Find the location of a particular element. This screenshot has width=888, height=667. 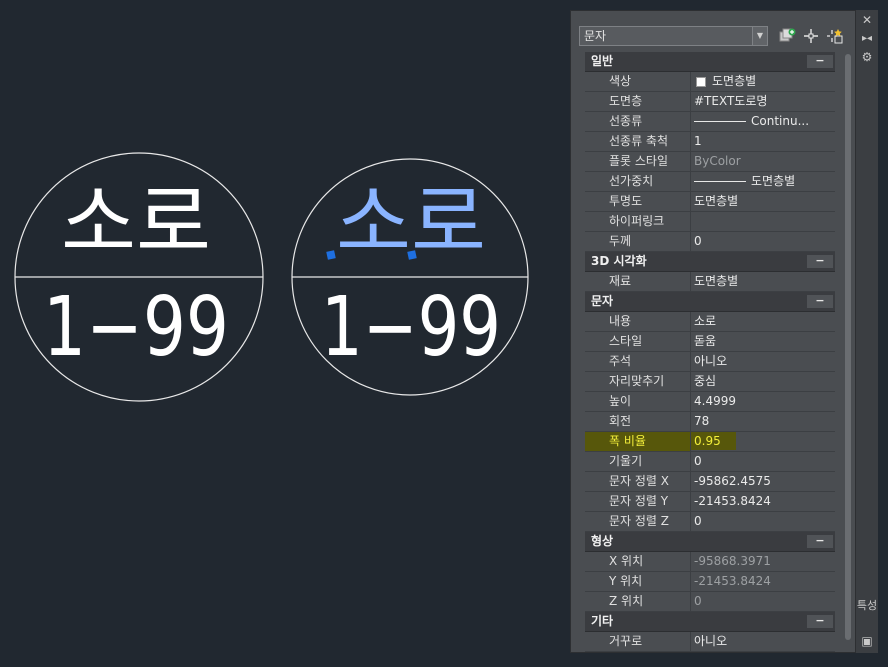

property-name: 회전 is located at coordinates (638, 421).